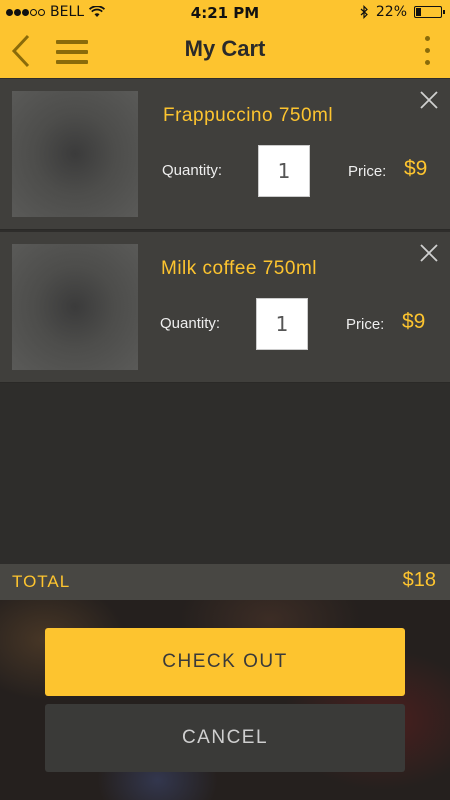 The image size is (450, 800). I want to click on product-name: Milk coffee 750ml, so click(239, 268).